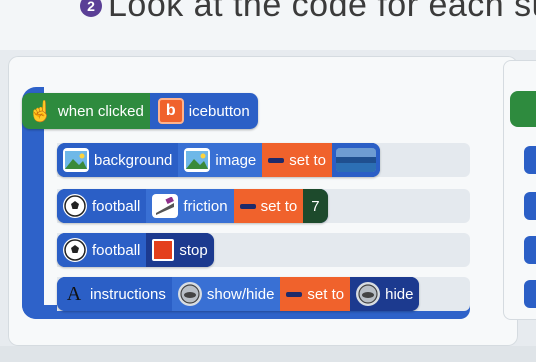  What do you see at coordinates (76, 160) in the screenshot?
I see `background-icon` at bounding box center [76, 160].